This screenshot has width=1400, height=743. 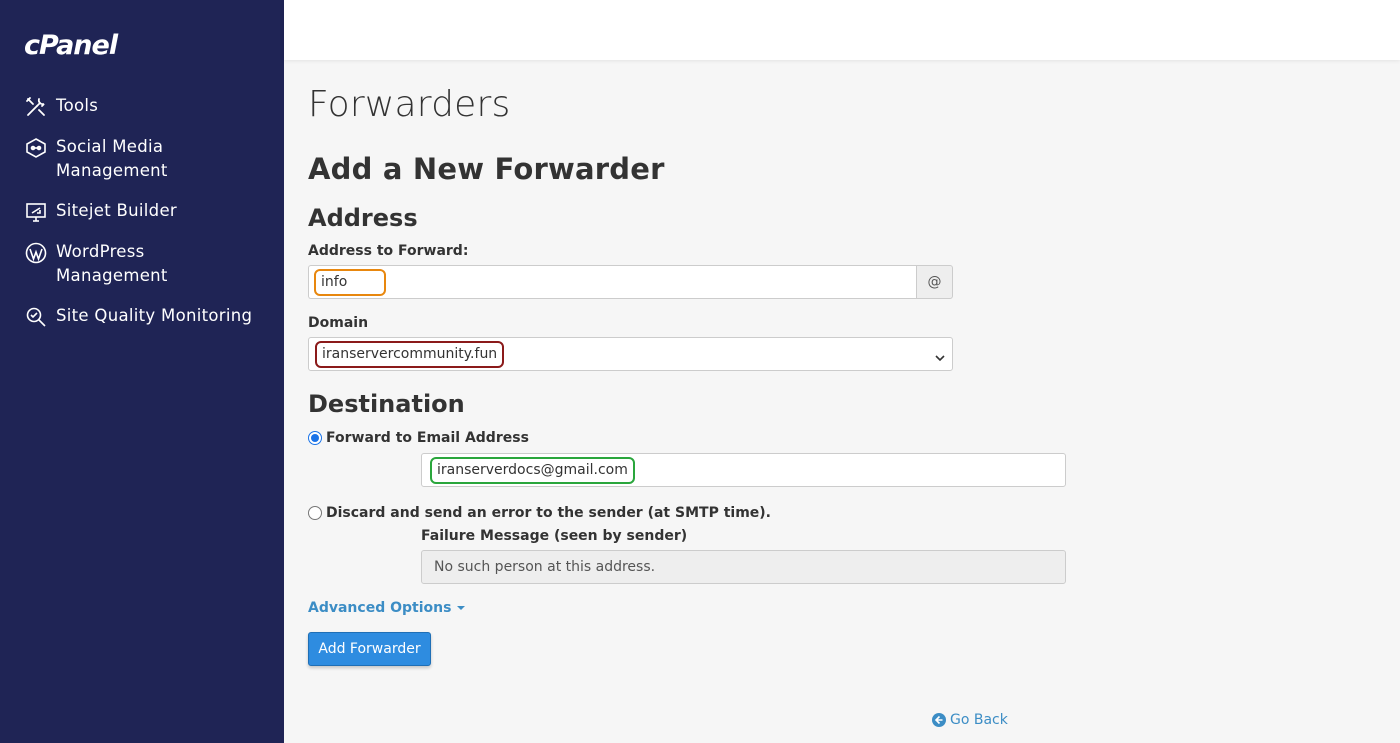 I want to click on domain-select: iranservercommunity.fun, so click(x=630, y=354).